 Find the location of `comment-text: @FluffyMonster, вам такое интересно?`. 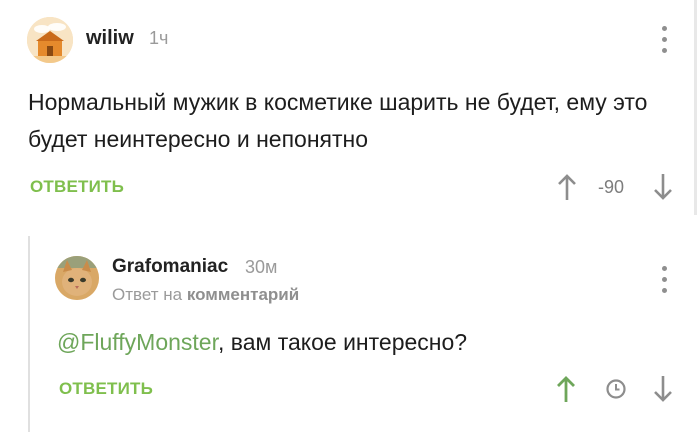

comment-text: @FluffyMonster, вам такое интересно? is located at coordinates (357, 342).